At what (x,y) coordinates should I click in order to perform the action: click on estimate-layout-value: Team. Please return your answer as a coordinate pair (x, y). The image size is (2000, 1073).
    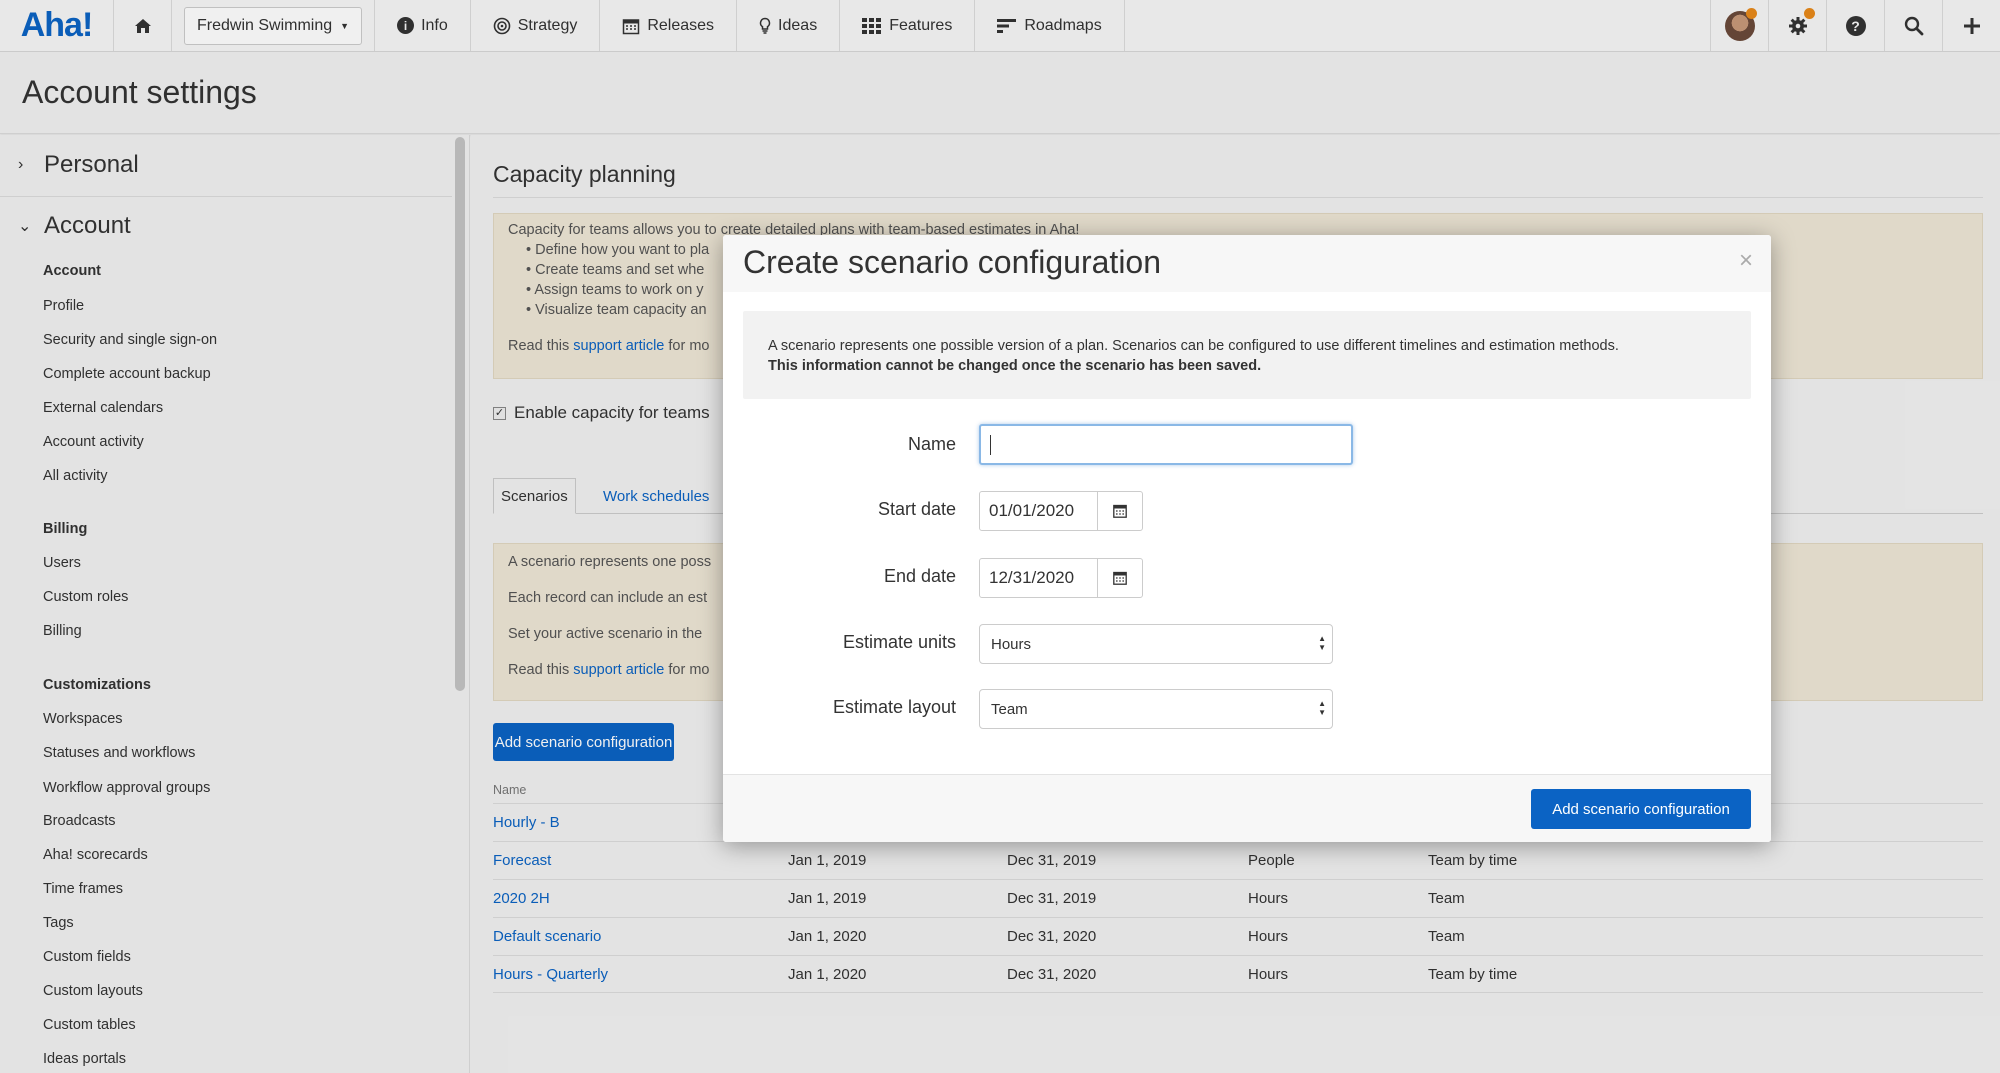
    Looking at the image, I should click on (1009, 709).